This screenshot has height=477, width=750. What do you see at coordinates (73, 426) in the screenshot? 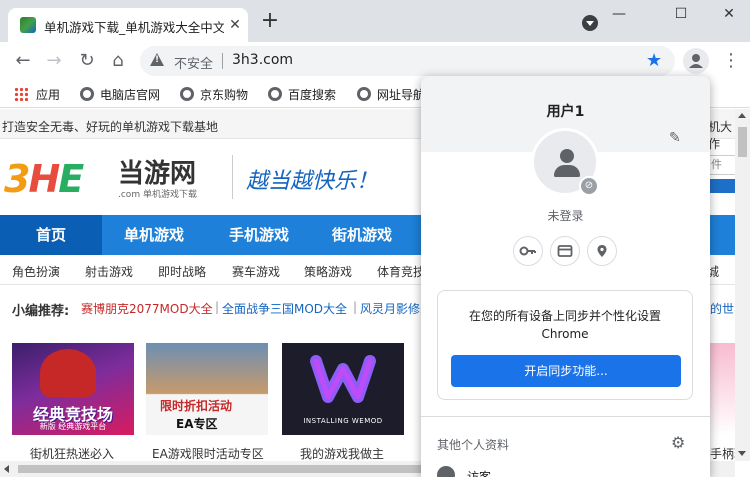
I see `card-overlay-sub: 新版 经典游戏平台` at bounding box center [73, 426].